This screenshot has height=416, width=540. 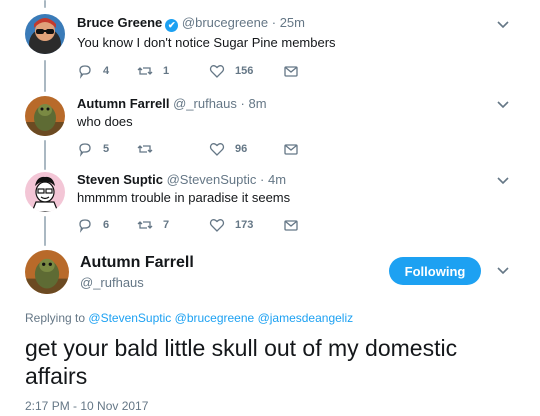 I want to click on author-handle: @StevenSuptic, so click(x=212, y=179).